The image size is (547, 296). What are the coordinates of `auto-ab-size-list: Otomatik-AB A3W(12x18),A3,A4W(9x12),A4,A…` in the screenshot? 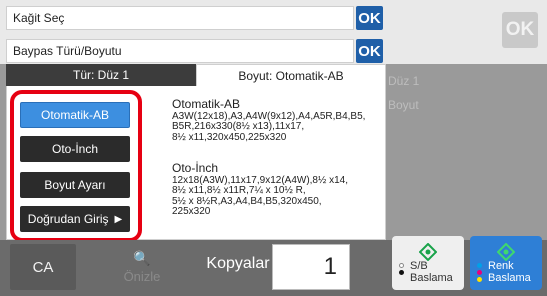 It's located at (274, 120).